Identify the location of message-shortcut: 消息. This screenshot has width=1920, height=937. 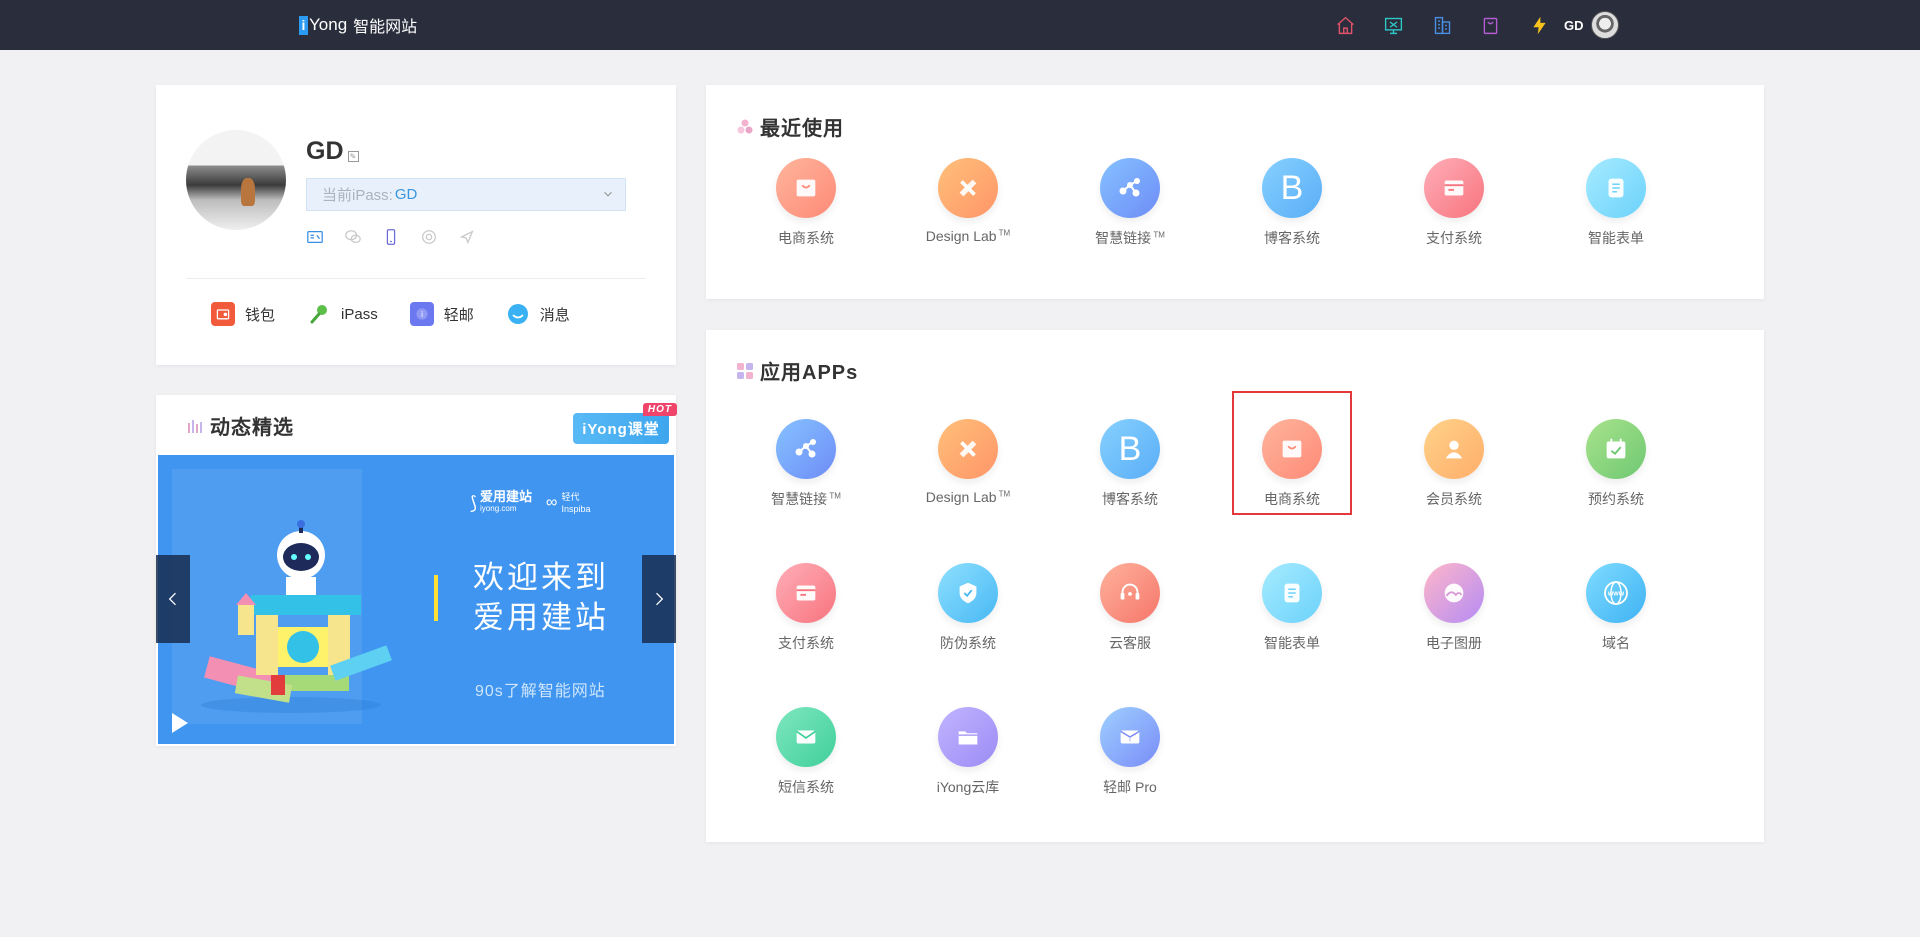
(538, 314).